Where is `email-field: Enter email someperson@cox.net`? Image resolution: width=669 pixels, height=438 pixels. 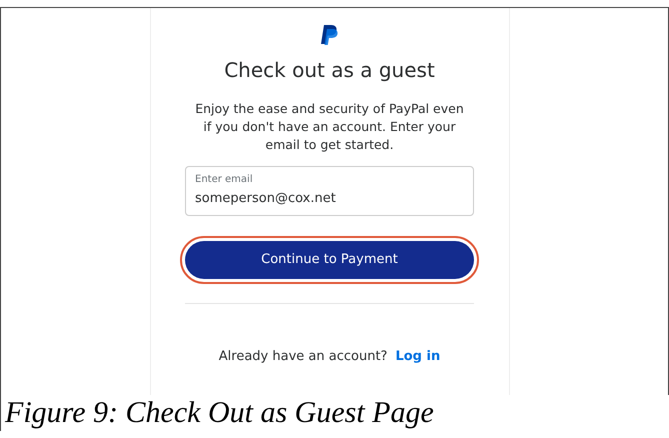
email-field: Enter email someperson@cox.net is located at coordinates (329, 191).